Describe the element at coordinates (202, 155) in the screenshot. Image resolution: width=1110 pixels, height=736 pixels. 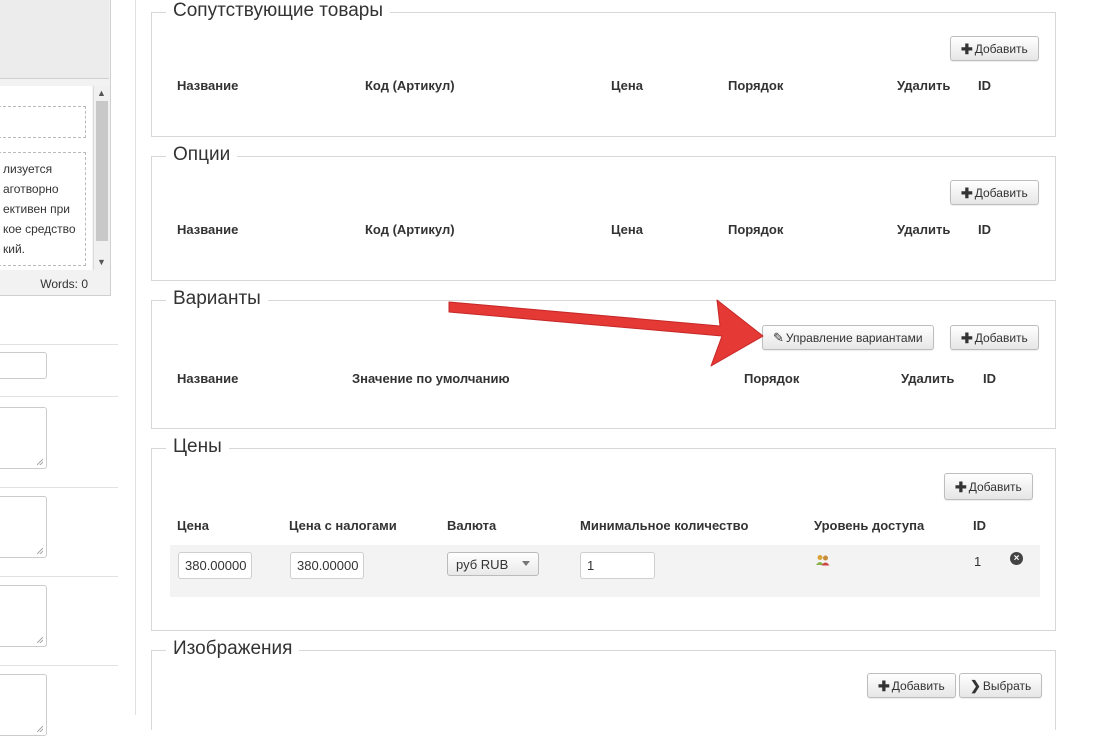
I see `section-title: Опции` at that location.